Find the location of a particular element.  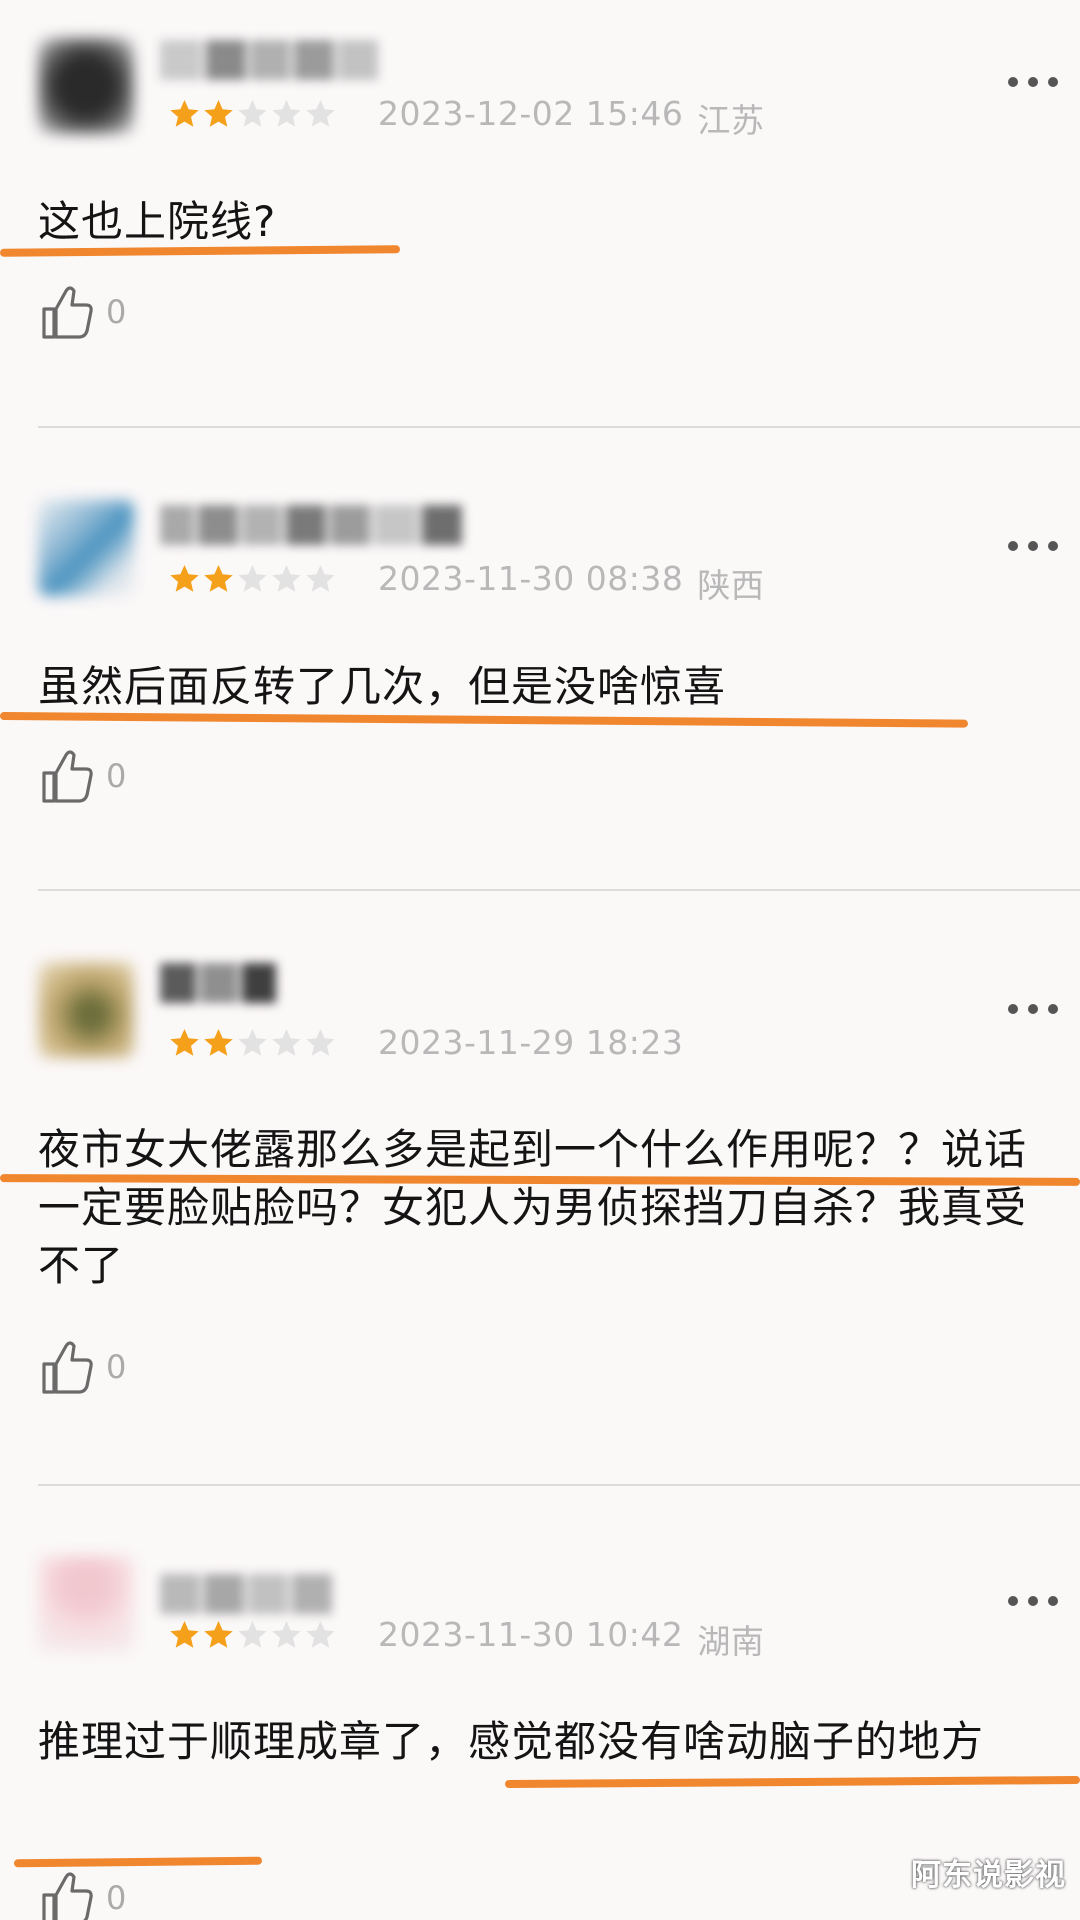

comment-location: 陕西 is located at coordinates (731, 585).